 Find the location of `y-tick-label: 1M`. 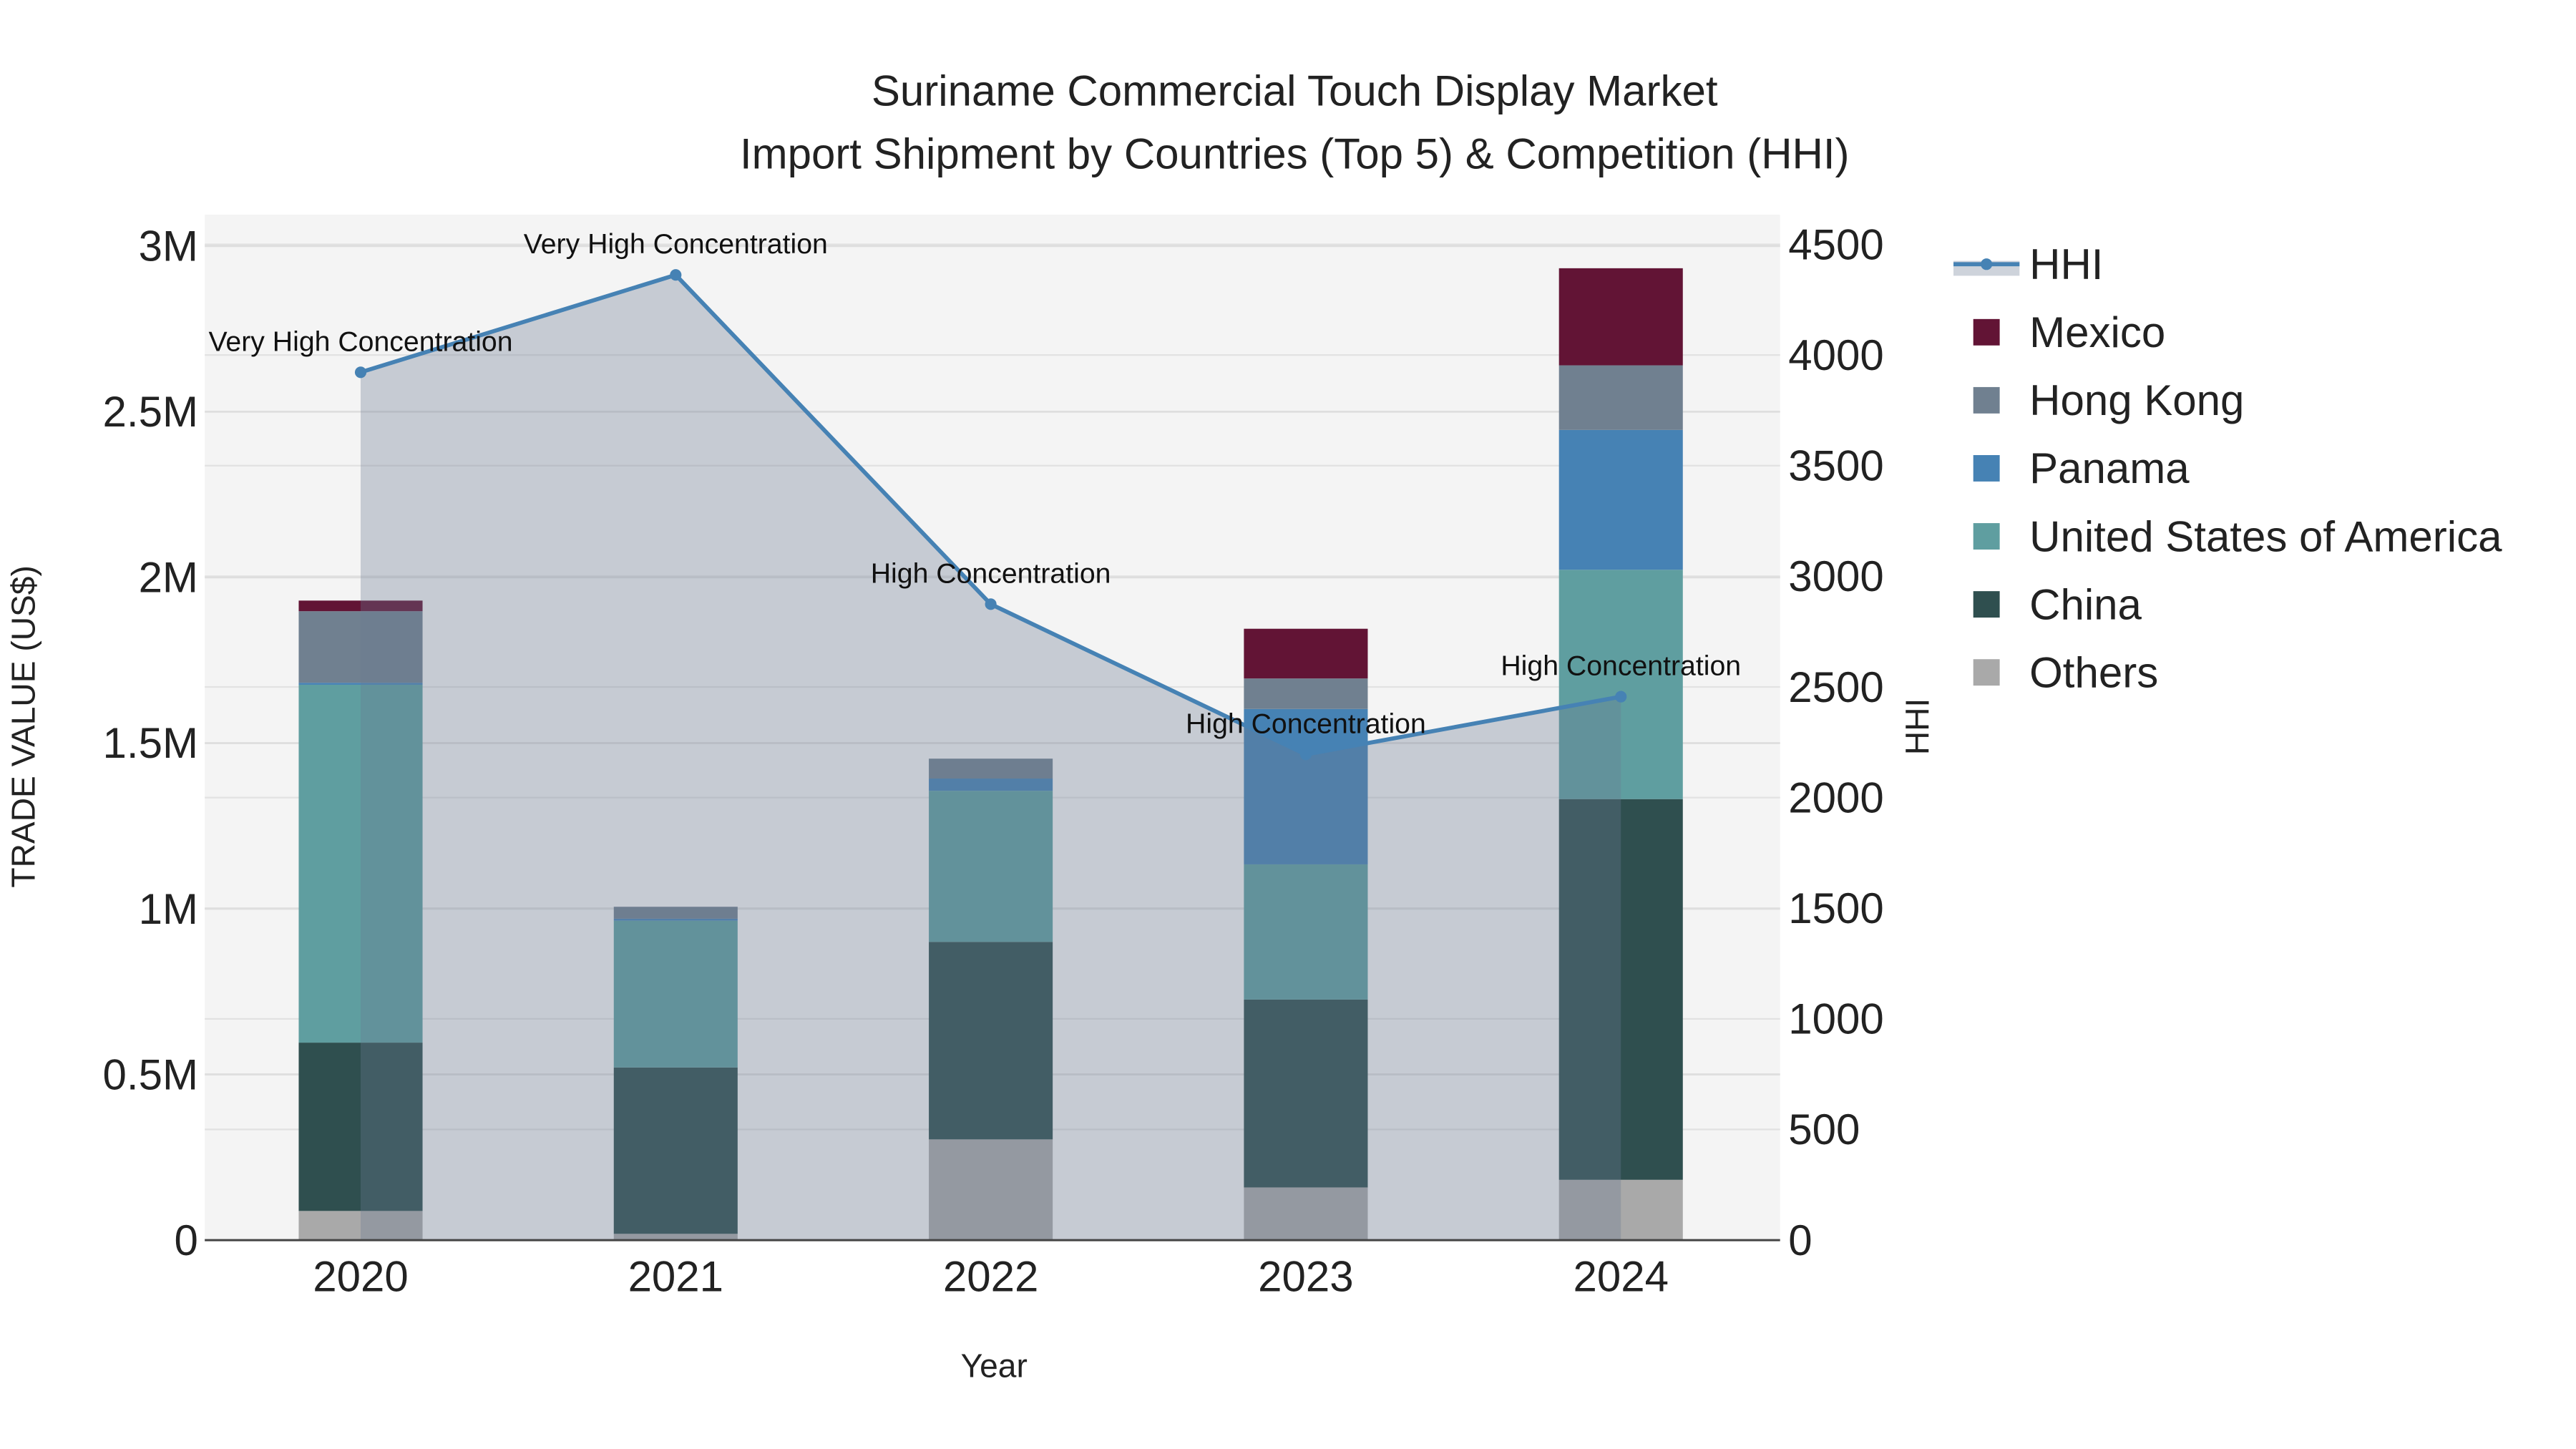

y-tick-label: 1M is located at coordinates (168, 909).